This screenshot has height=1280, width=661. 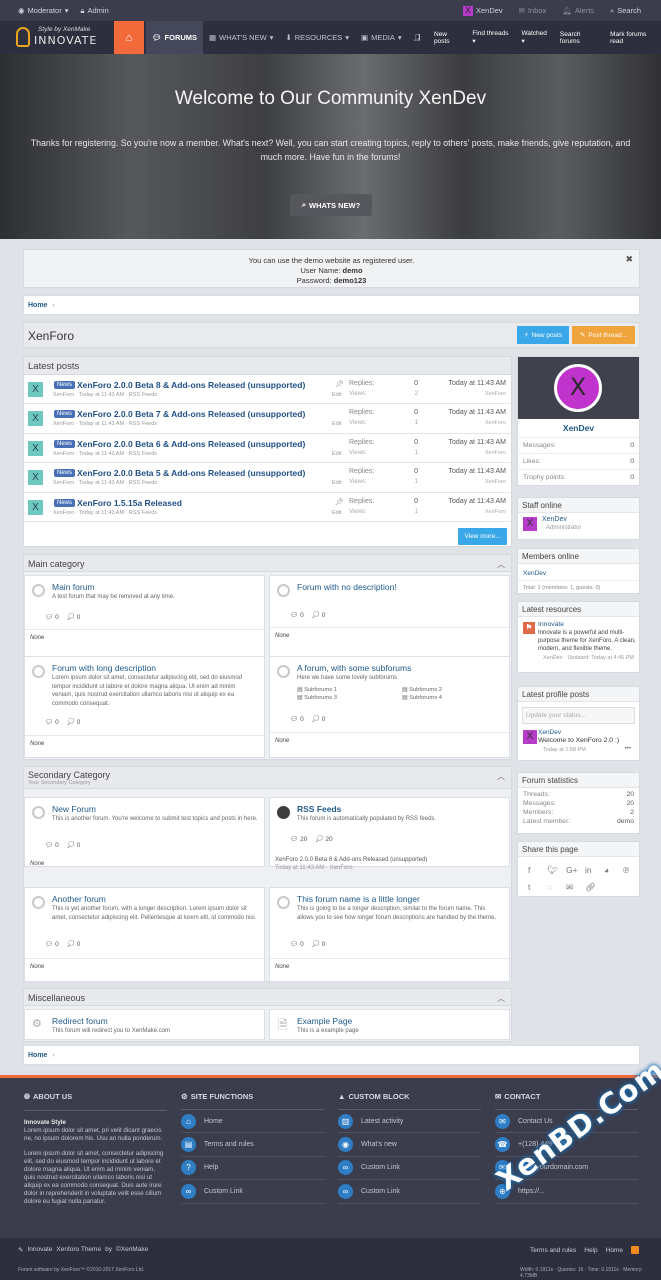 What do you see at coordinates (358, 899) in the screenshot?
I see `forum-name: This forum name is a little longer` at bounding box center [358, 899].